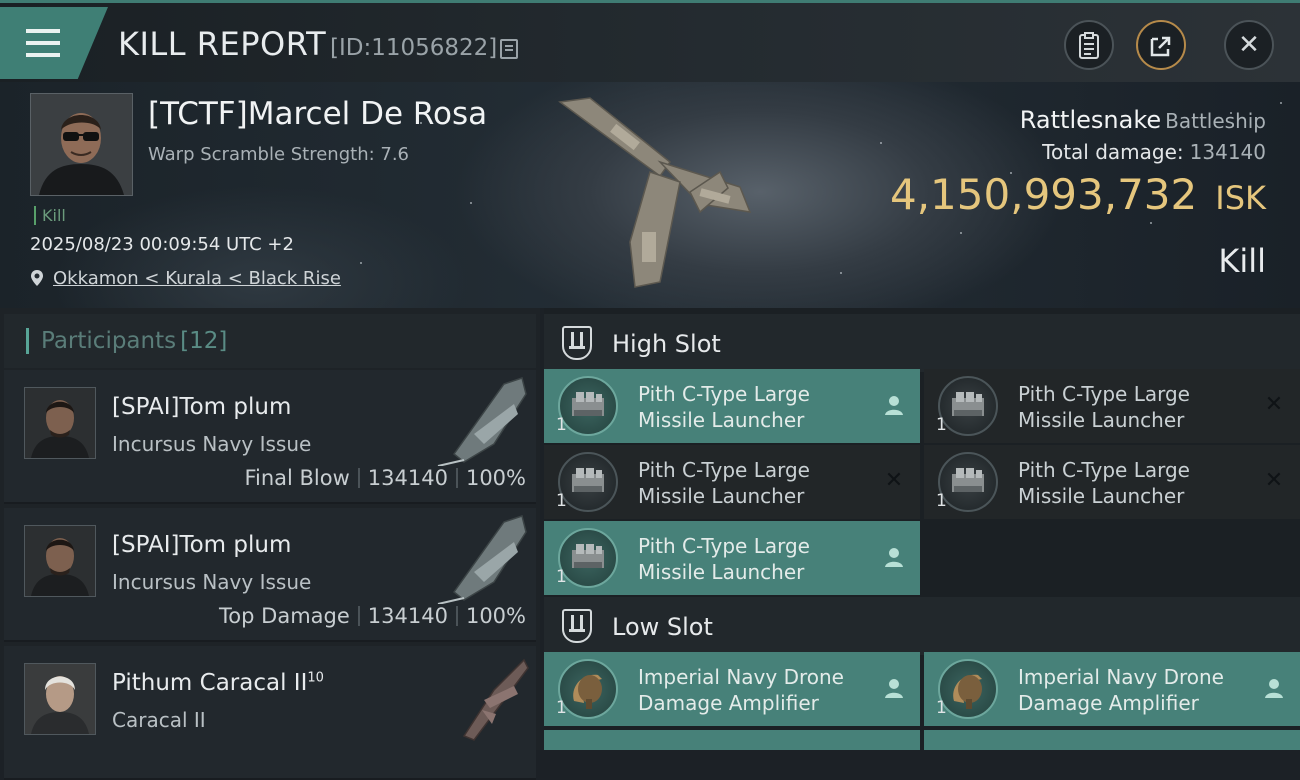  Describe the element at coordinates (218, 683) in the screenshot. I see `participant-name: Pithum Caracal II10` at that location.